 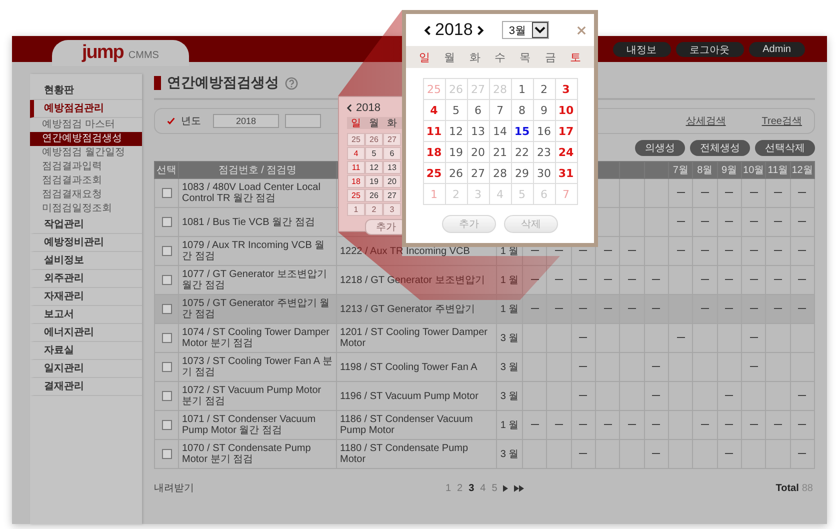 What do you see at coordinates (523, 152) in the screenshot?
I see `calendar-day: 22` at bounding box center [523, 152].